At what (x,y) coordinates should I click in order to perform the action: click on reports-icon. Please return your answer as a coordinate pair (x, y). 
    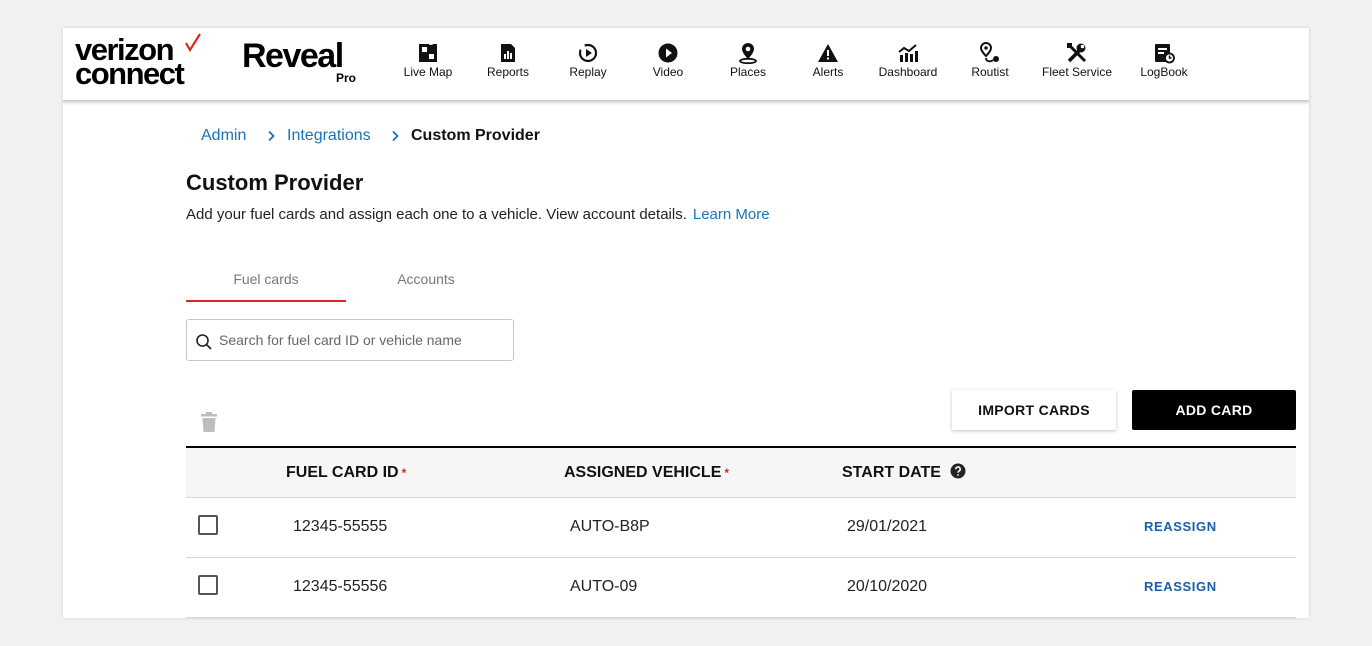
    Looking at the image, I should click on (508, 53).